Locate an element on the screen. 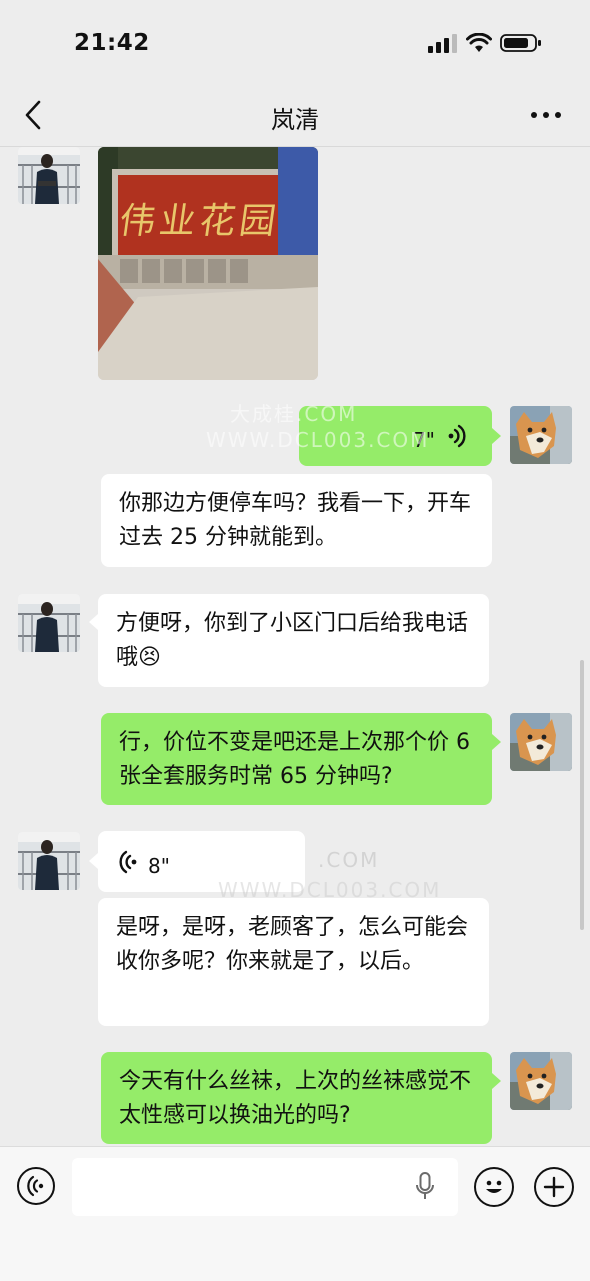  wifi-icon is located at coordinates (479, 42).